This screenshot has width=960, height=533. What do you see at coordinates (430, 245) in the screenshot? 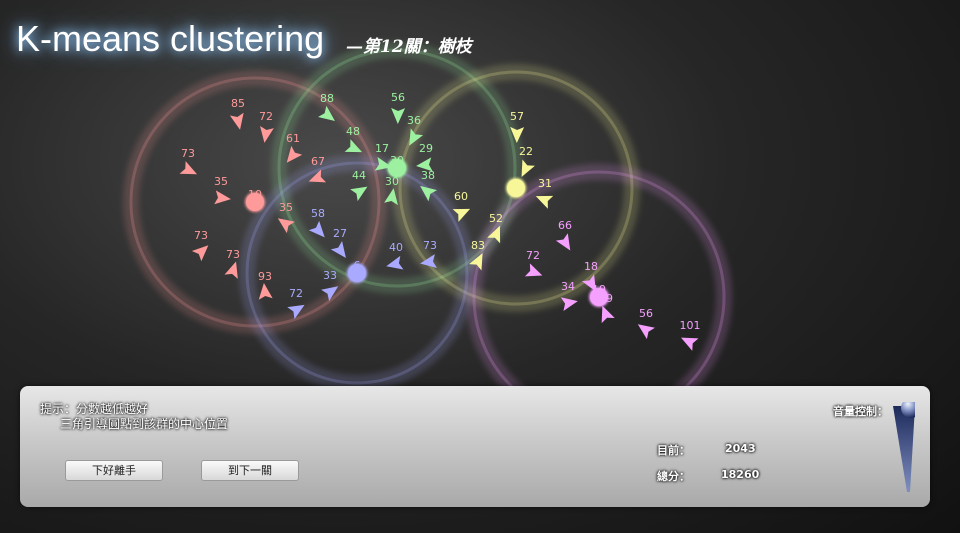
I see `point-label-blue-3: 73` at bounding box center [430, 245].